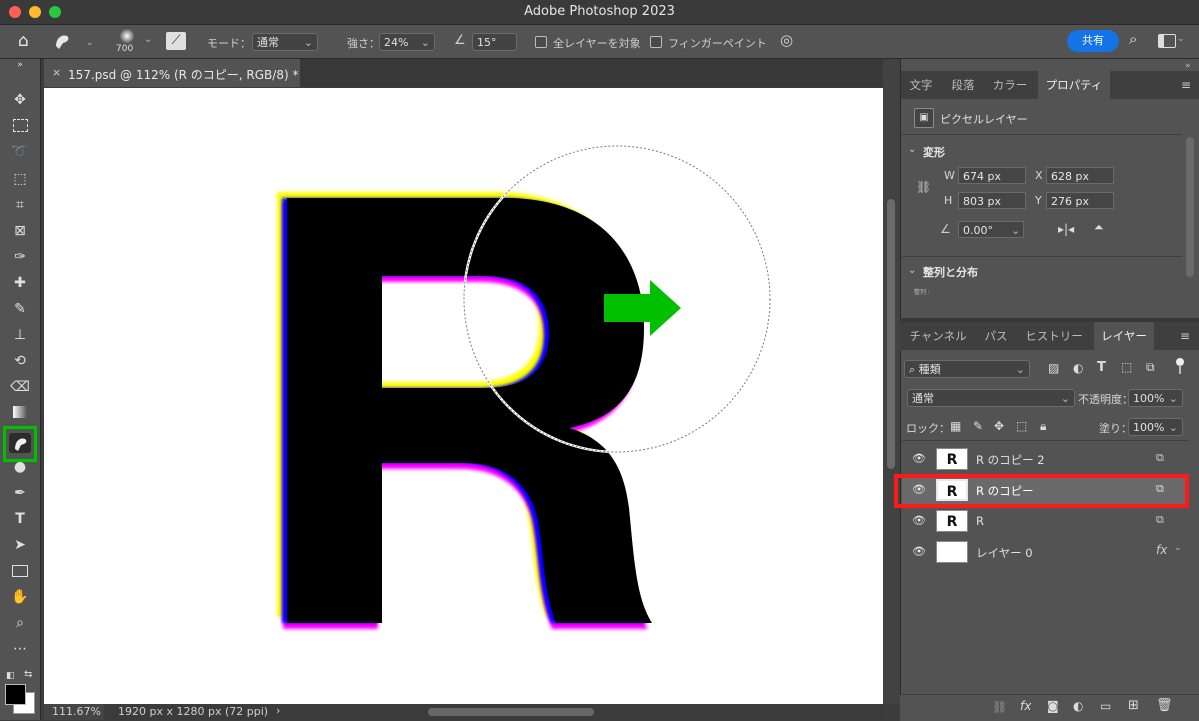 This screenshot has height=721, width=1199. Describe the element at coordinates (923, 187) in the screenshot. I see `link-icon: ⛓` at that location.